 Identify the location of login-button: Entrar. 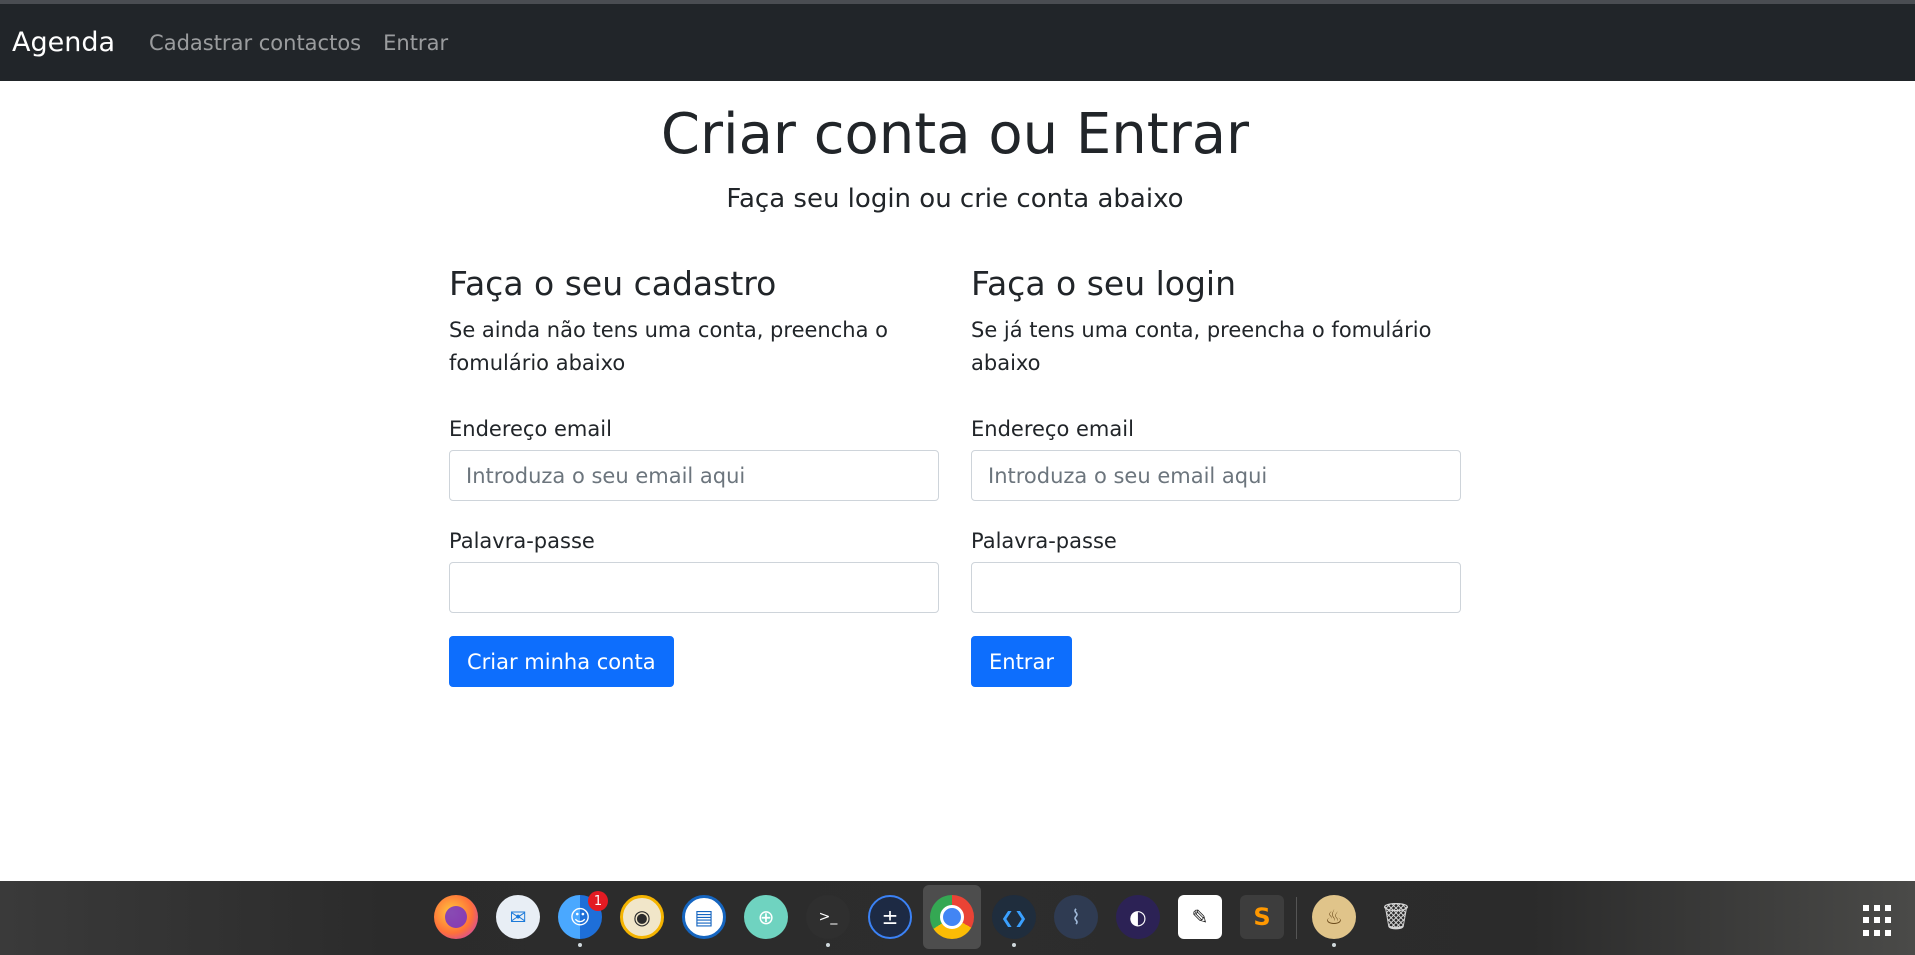
(1021, 661).